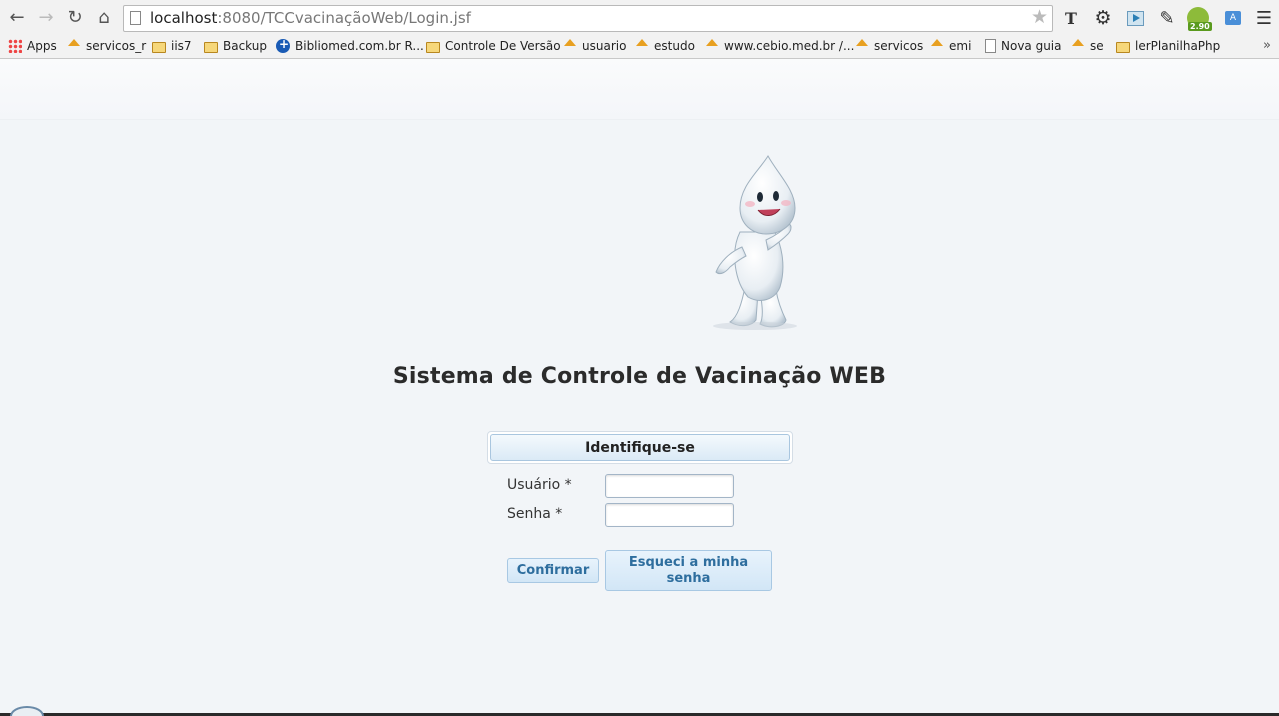  Describe the element at coordinates (539, 485) in the screenshot. I see `username-label: Usuário *` at that location.